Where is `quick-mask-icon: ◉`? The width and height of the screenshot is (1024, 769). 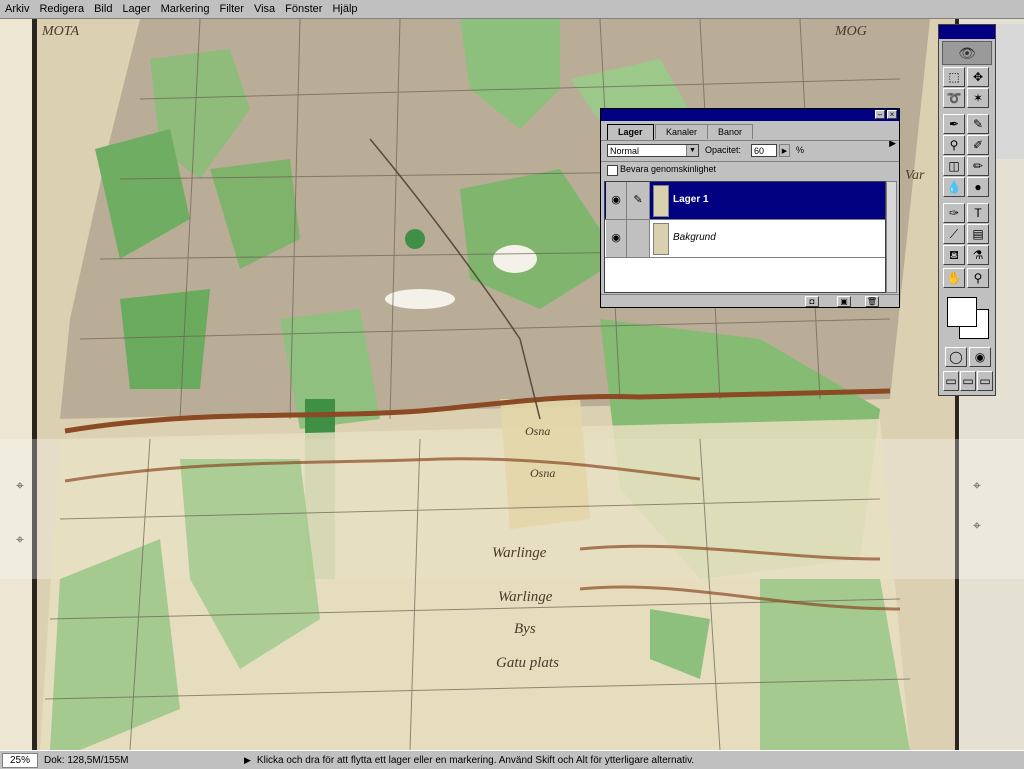 quick-mask-icon: ◉ is located at coordinates (980, 357).